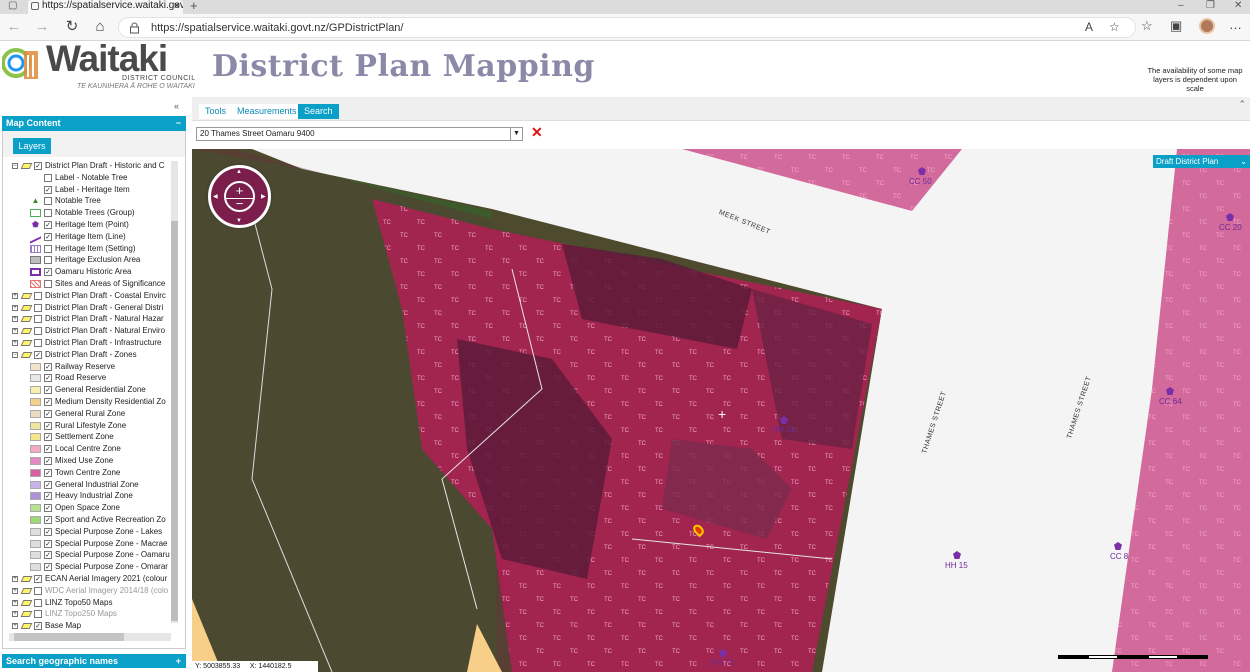 This screenshot has height=672, width=1250. I want to click on layer-row: Heritage Exclusion Area, so click(86, 260).